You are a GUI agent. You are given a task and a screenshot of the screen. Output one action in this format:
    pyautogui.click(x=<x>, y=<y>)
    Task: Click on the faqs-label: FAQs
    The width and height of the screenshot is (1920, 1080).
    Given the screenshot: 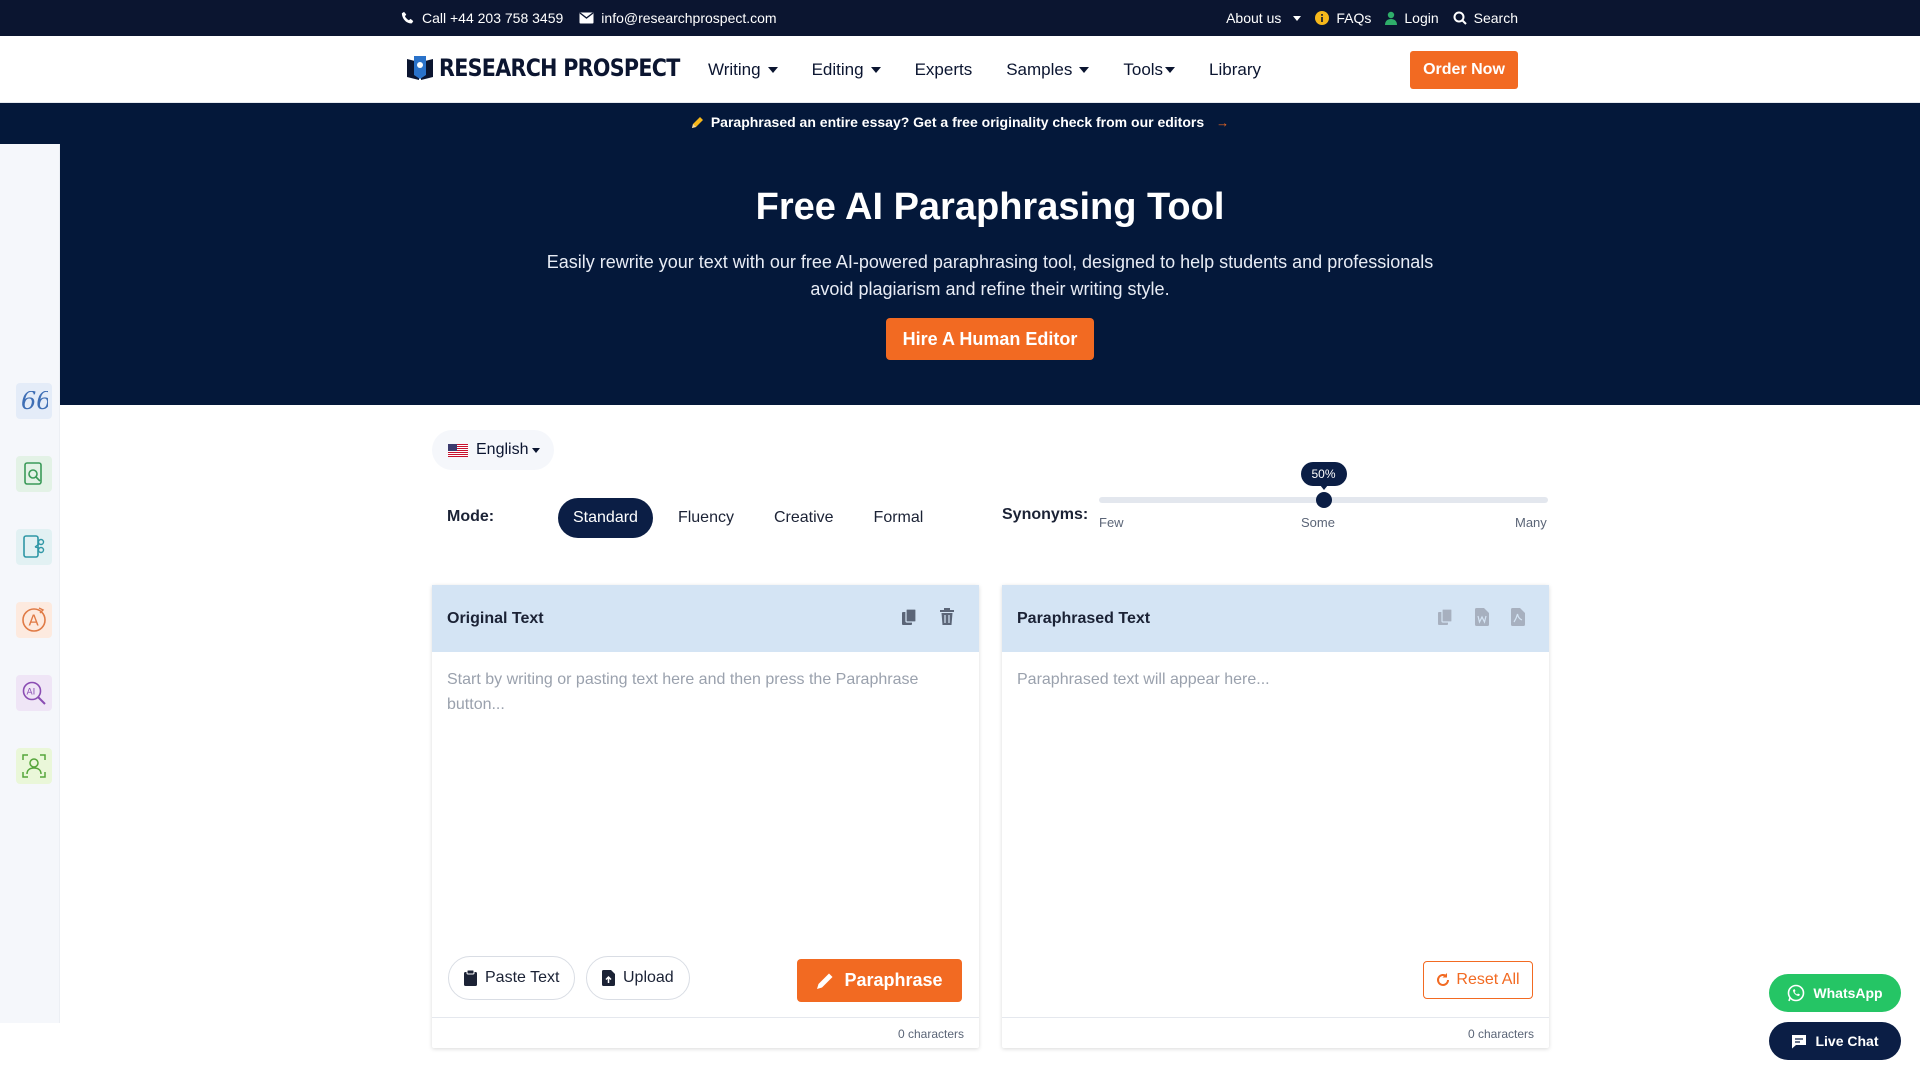 What is the action you would take?
    pyautogui.click(x=1354, y=18)
    